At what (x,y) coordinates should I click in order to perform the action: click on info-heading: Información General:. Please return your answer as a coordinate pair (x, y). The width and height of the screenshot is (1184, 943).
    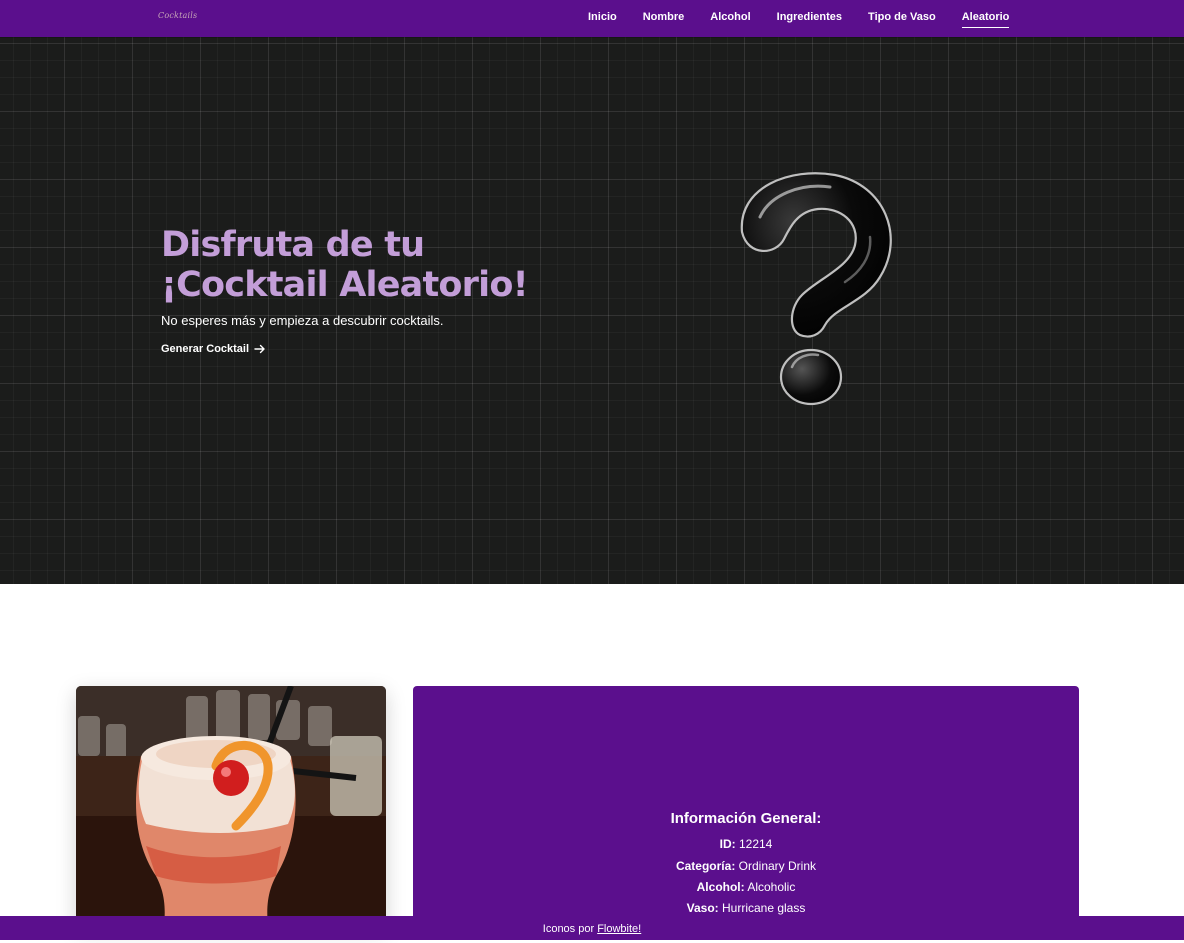
    Looking at the image, I should click on (746, 818).